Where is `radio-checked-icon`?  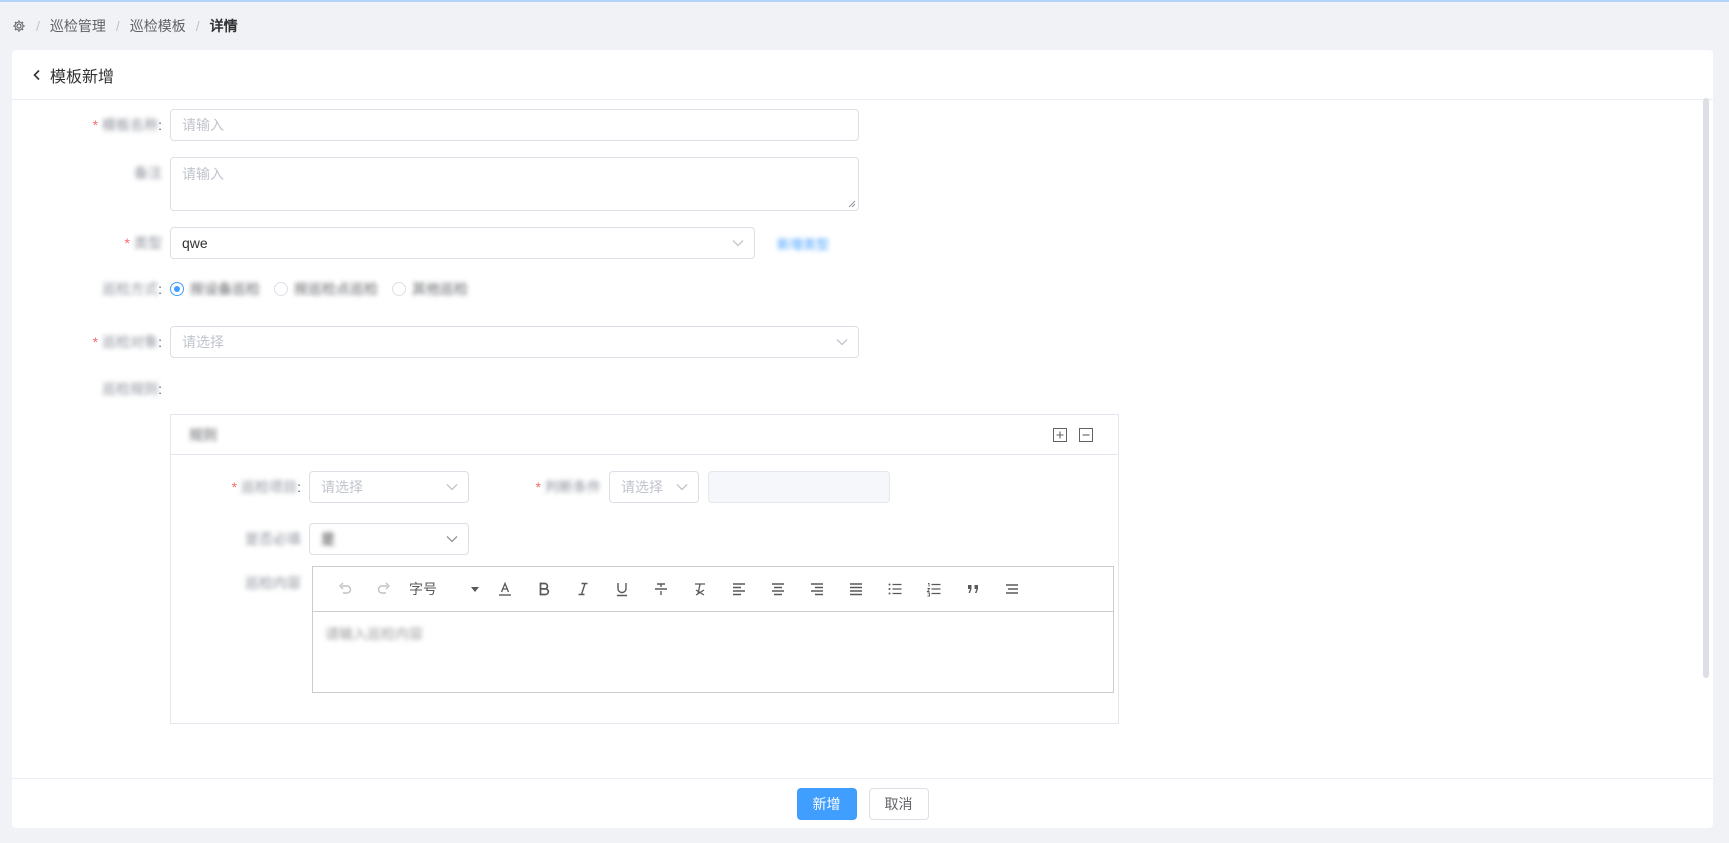 radio-checked-icon is located at coordinates (177, 289).